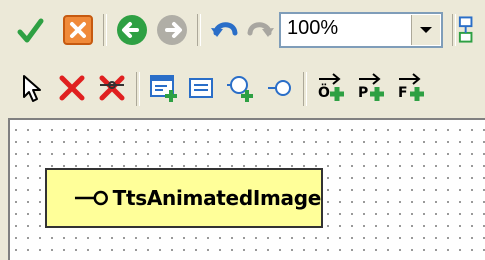  I want to click on component-box: TtsAnimatedImage, so click(184, 198).